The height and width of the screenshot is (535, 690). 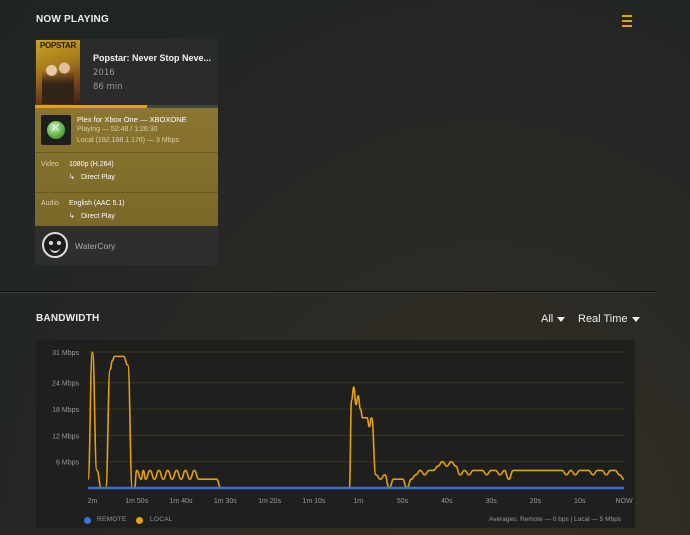 What do you see at coordinates (447, 501) in the screenshot?
I see `x-tick-label: 40s` at bounding box center [447, 501].